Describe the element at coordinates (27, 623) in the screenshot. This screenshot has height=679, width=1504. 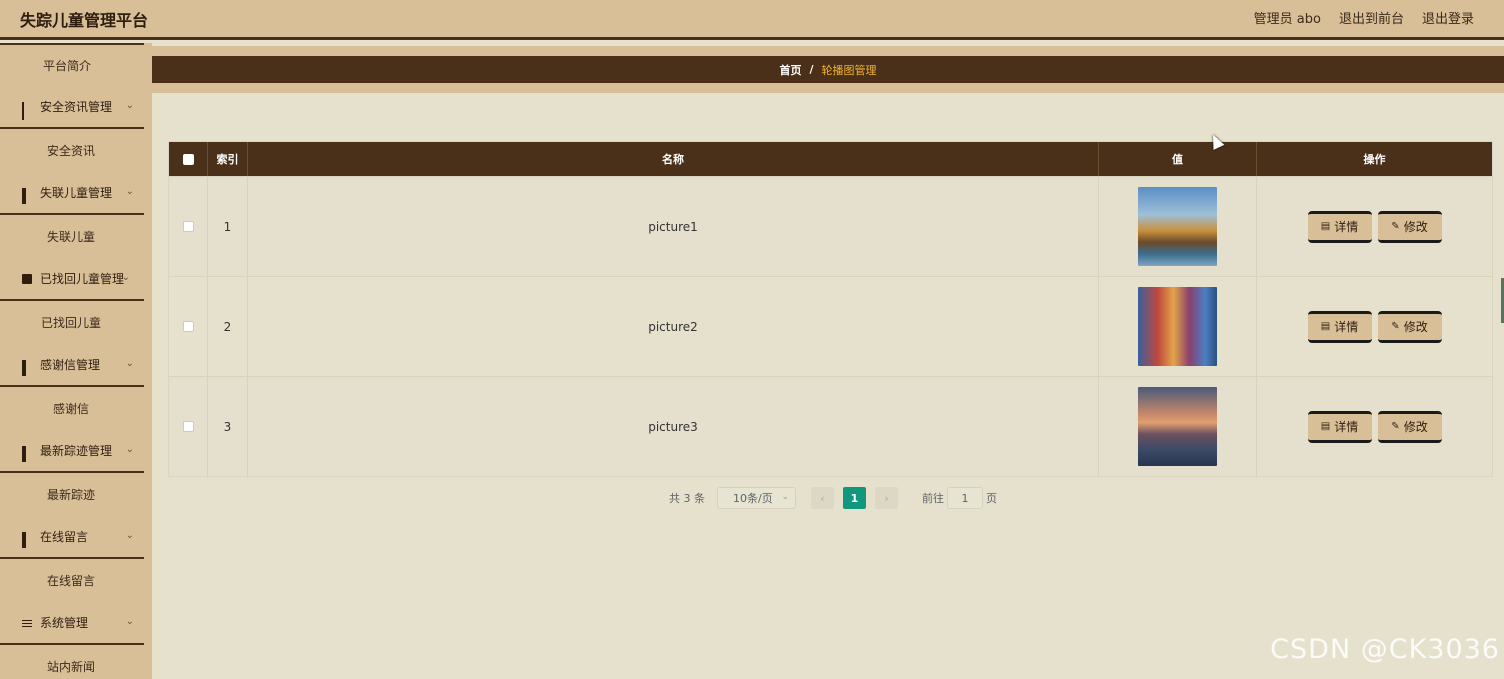
I see `sliders-icon` at that location.